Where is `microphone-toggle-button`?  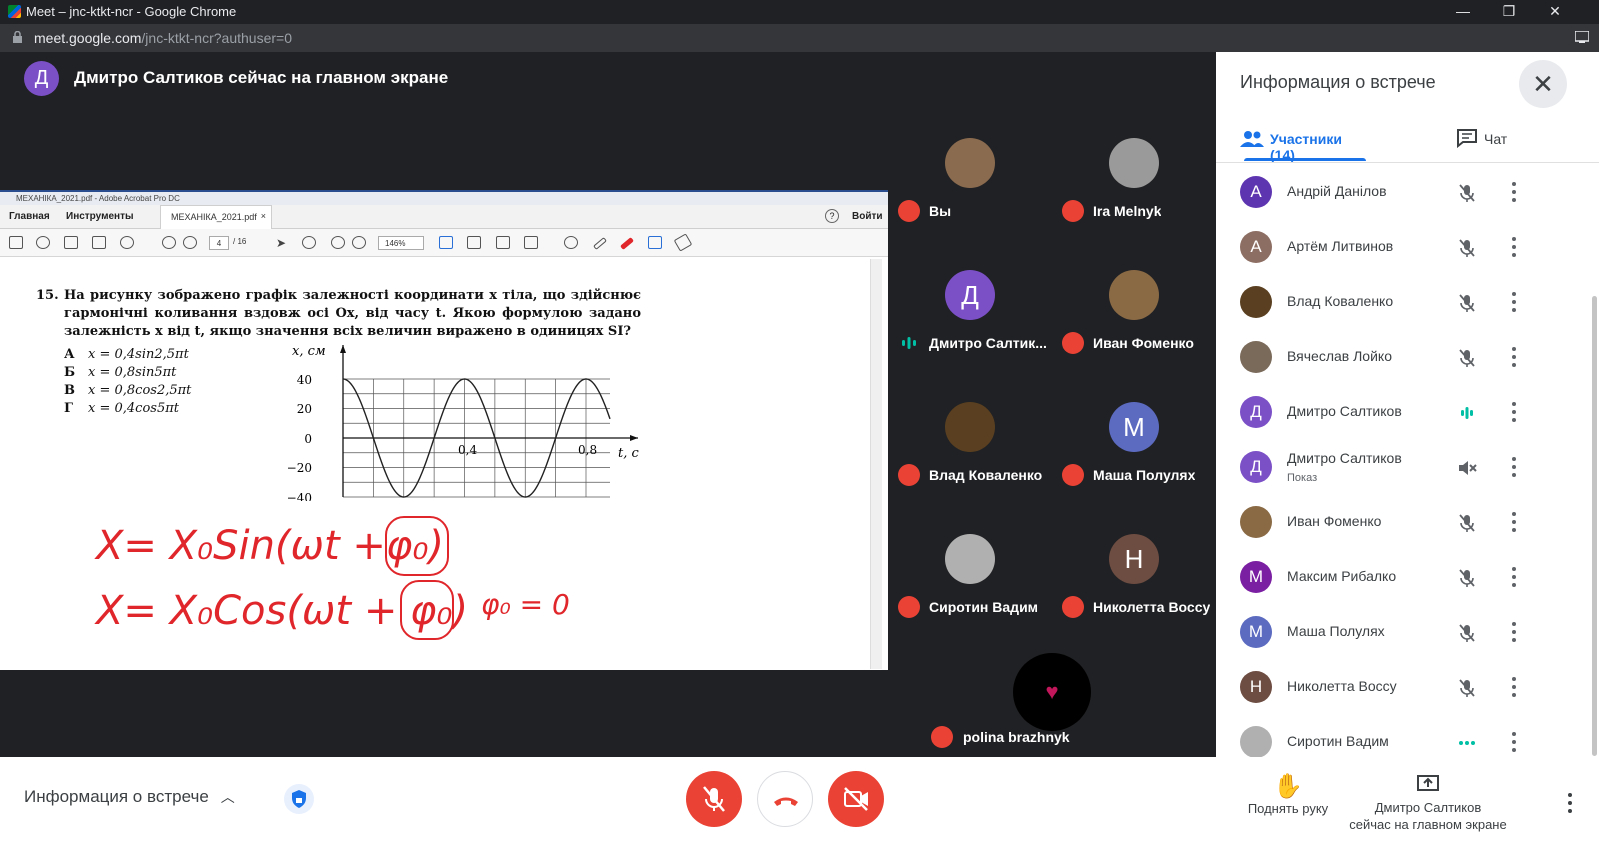 microphone-toggle-button is located at coordinates (714, 799).